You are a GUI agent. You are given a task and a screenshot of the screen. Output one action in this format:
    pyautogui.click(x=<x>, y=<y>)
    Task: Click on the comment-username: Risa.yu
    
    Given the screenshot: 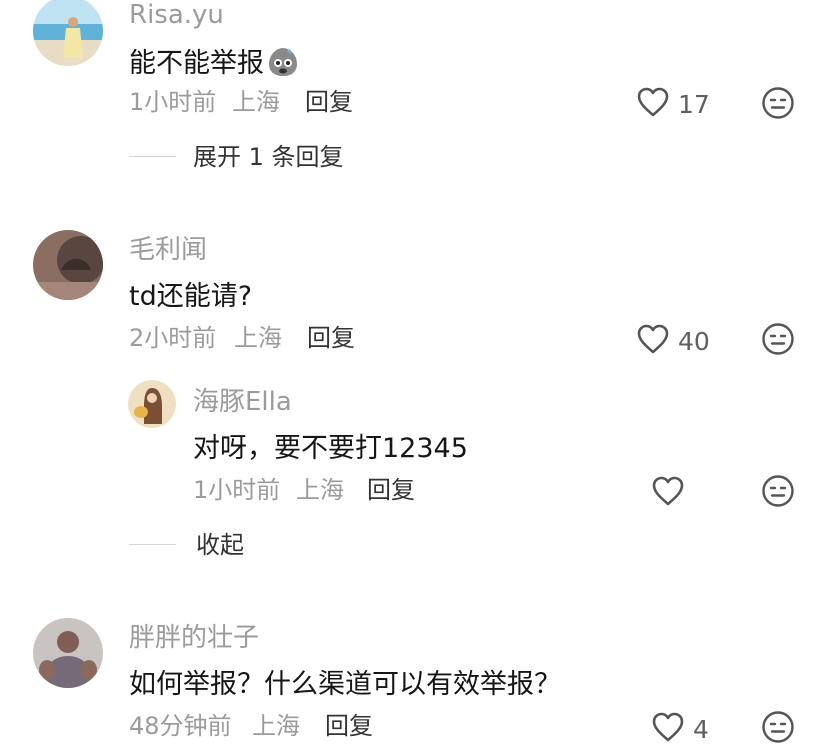 What is the action you would take?
    pyautogui.click(x=176, y=15)
    